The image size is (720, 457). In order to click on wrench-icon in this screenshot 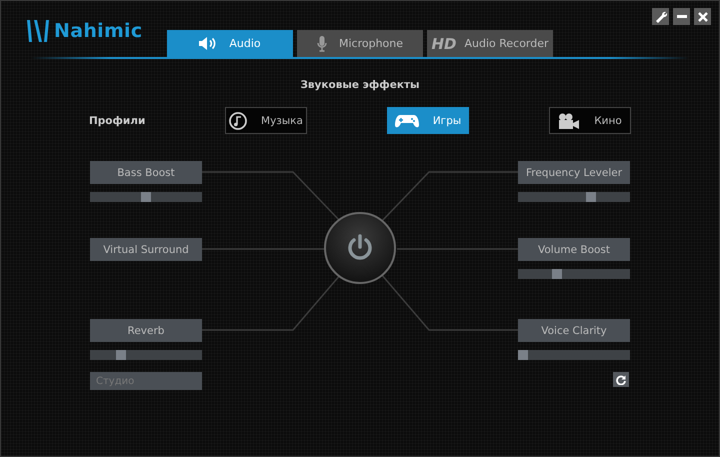, I will do `click(660, 16)`.